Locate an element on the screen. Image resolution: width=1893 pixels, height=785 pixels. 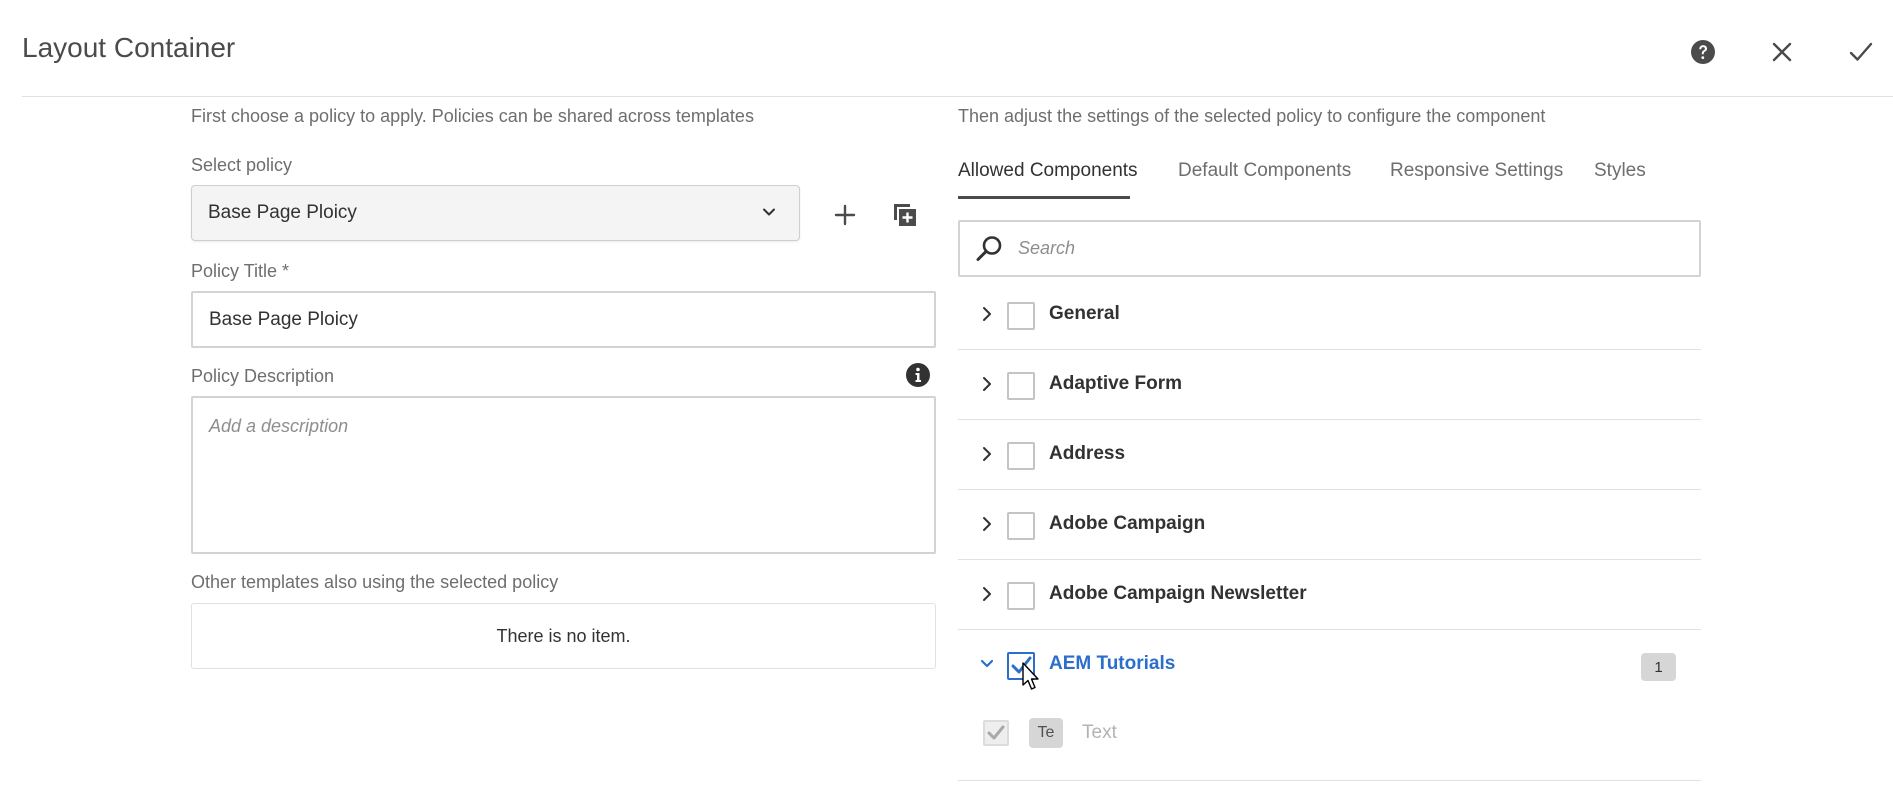
dialog-header: Layout Container is located at coordinates (946, 48).